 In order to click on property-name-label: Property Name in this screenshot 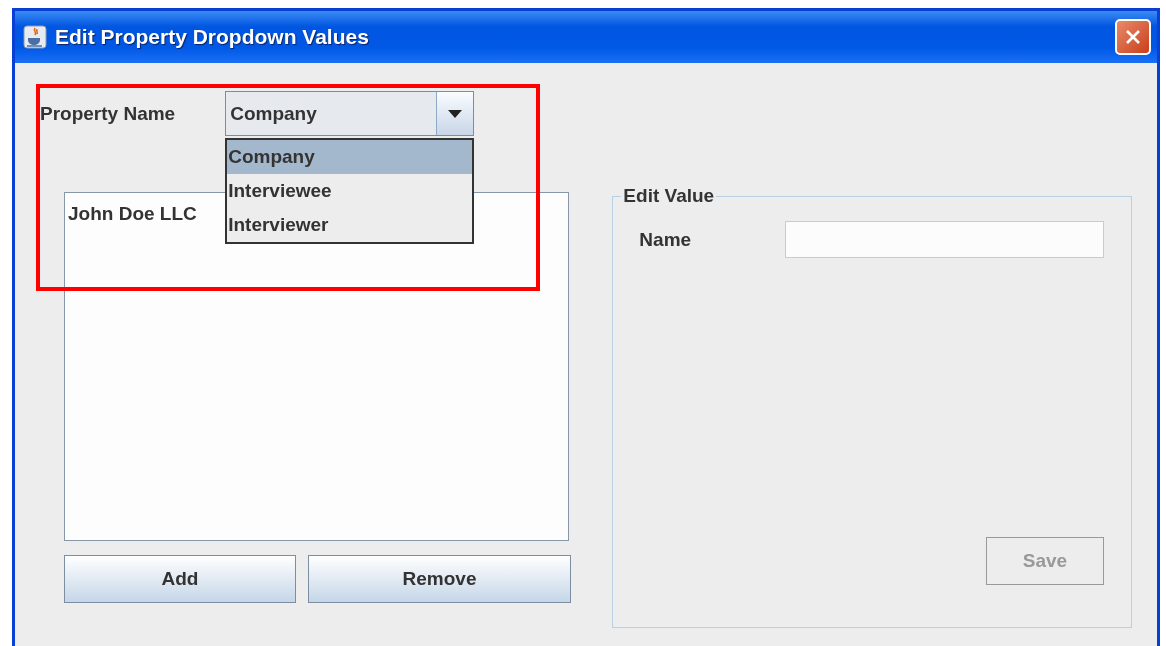, I will do `click(108, 113)`.